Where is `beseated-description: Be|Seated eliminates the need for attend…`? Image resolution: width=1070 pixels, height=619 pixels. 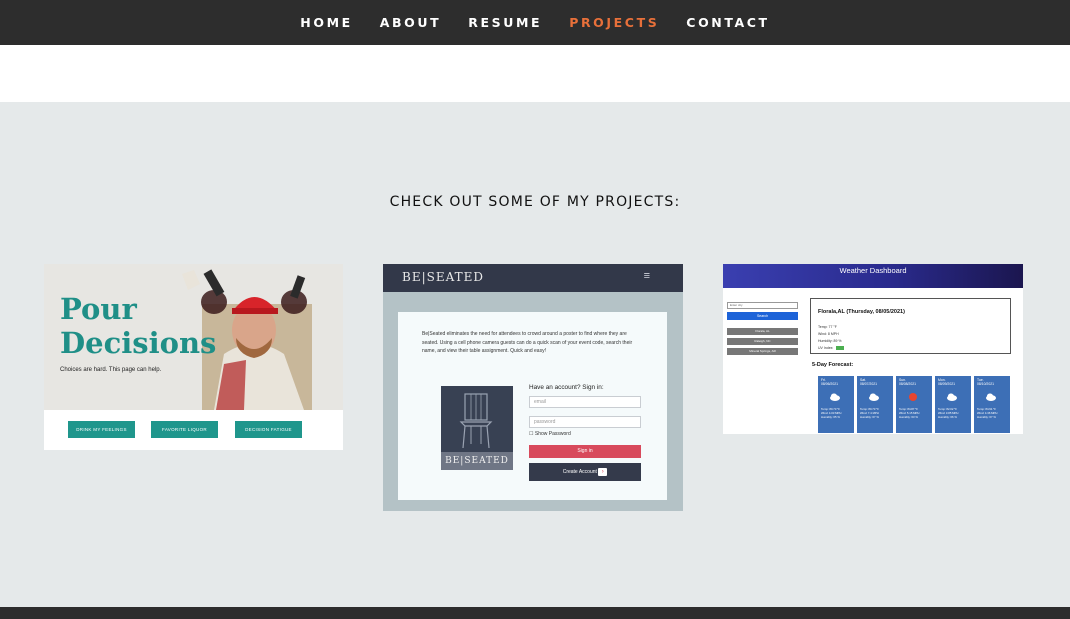
beseated-description: Be|Seated eliminates the need for attend… is located at coordinates (527, 343).